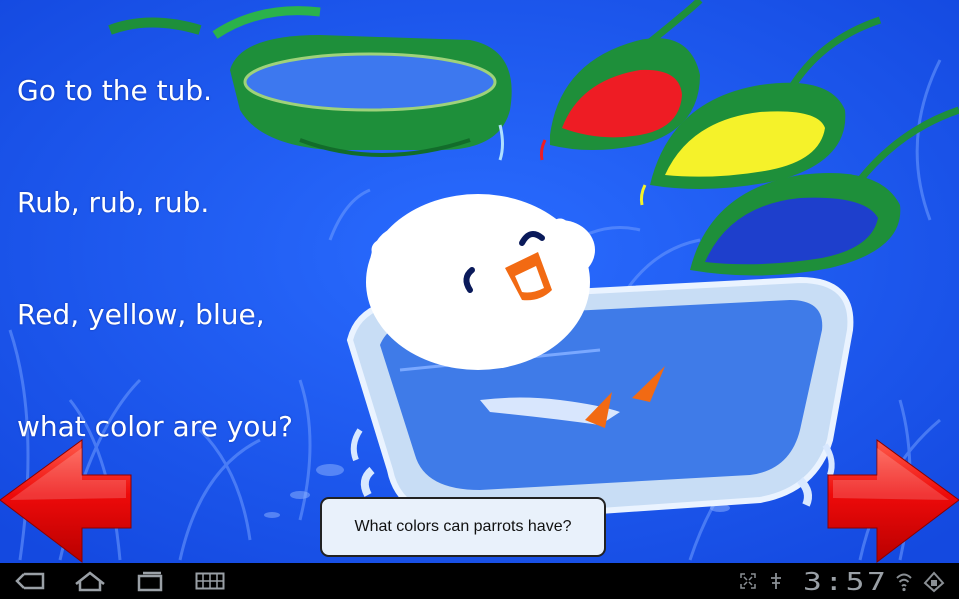  What do you see at coordinates (479, 581) in the screenshot?
I see `system-bar: 3:57` at bounding box center [479, 581].